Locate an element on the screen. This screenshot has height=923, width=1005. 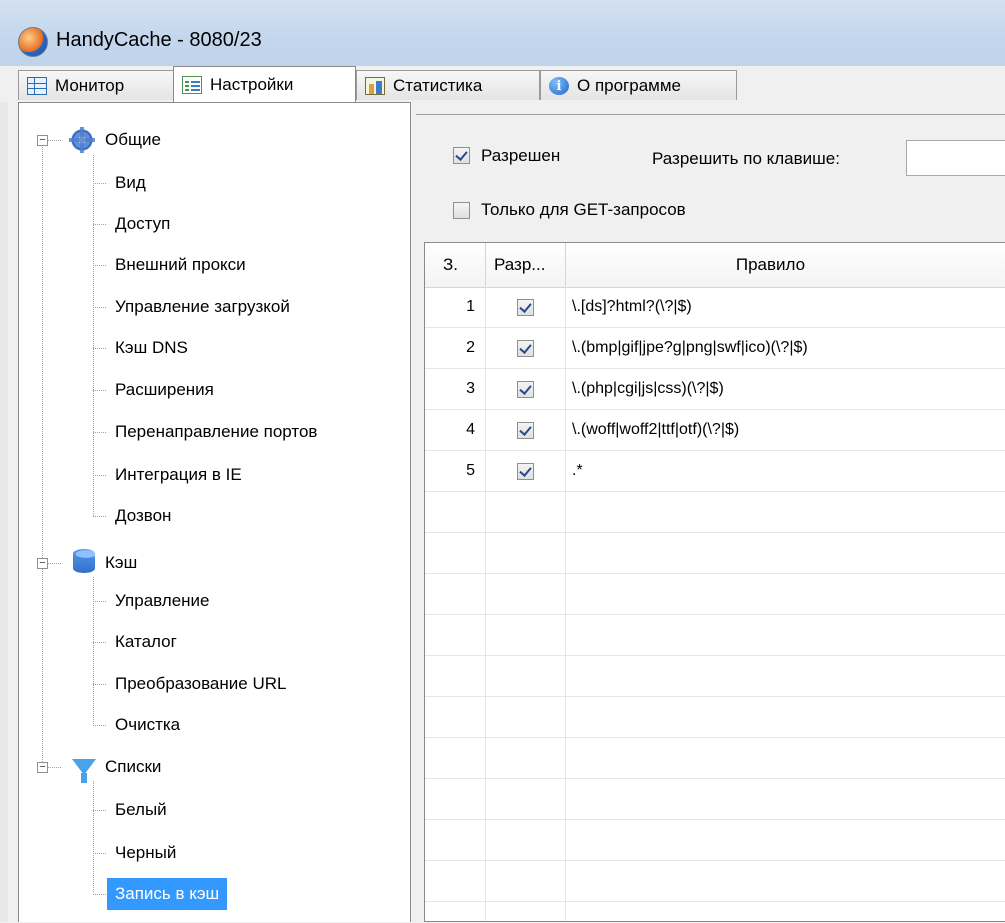
row-rule: .* is located at coordinates (785, 471).